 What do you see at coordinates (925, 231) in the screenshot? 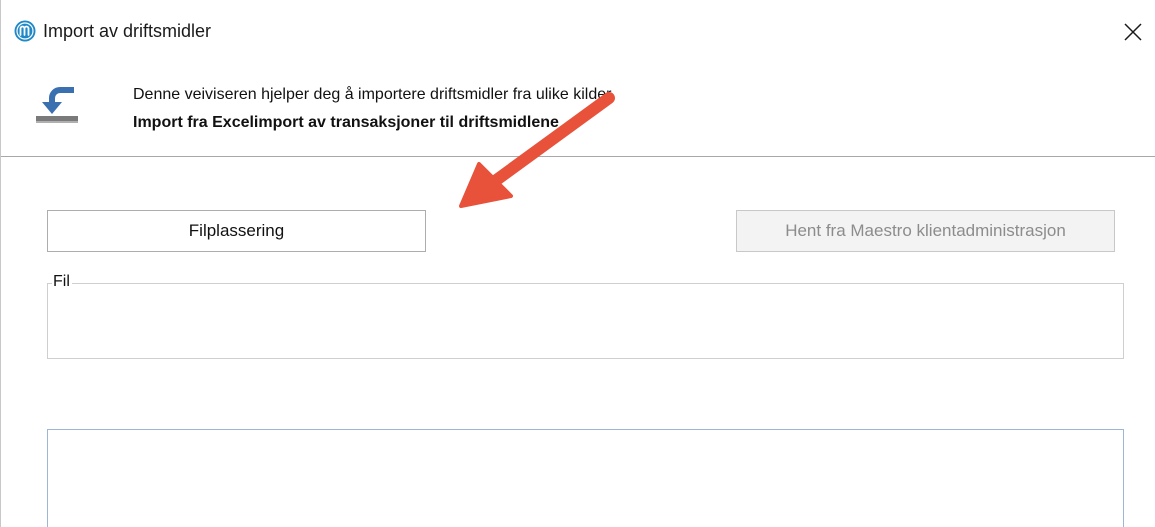
I see `maestro-client-admin-button: Hent fra Maestro klientadministrasjon` at bounding box center [925, 231].